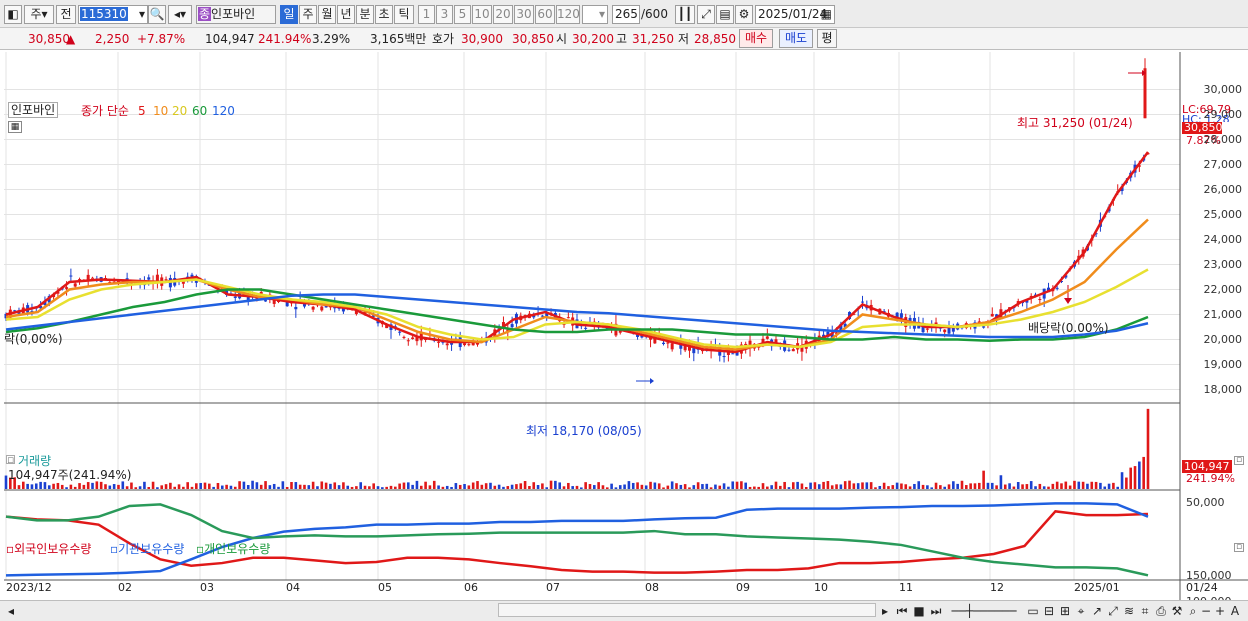  I want to click on interval-60-button: 60, so click(545, 14).